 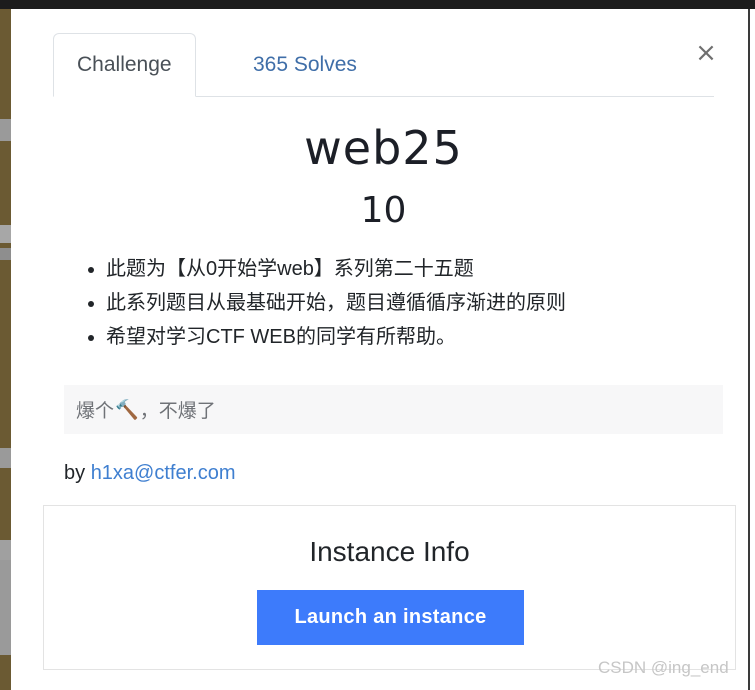 I want to click on tab-solves-label: 365 Solves, so click(x=305, y=64).